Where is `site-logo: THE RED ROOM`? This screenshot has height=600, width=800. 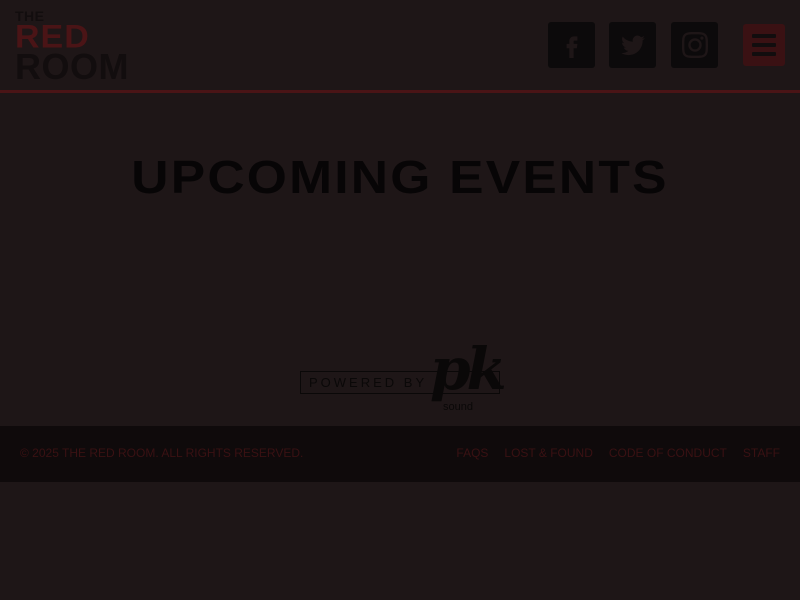
site-logo: THE RED ROOM is located at coordinates (87, 48).